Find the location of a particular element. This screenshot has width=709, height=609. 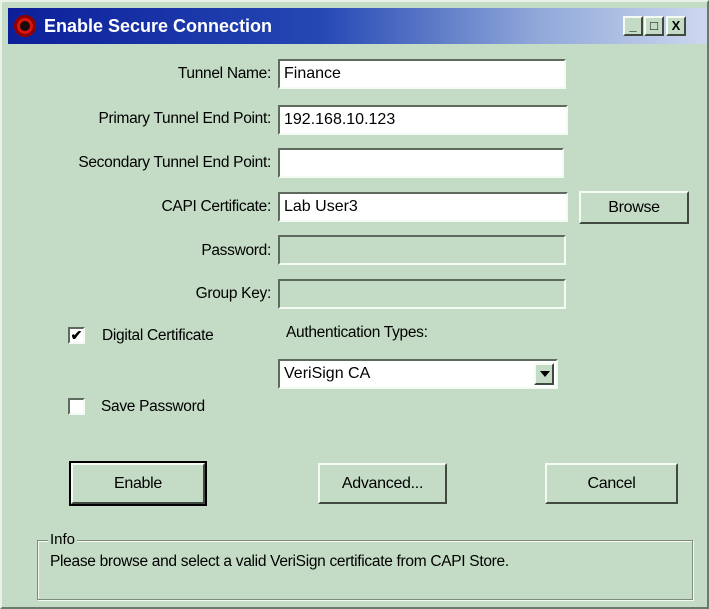

password-field is located at coordinates (422, 250).